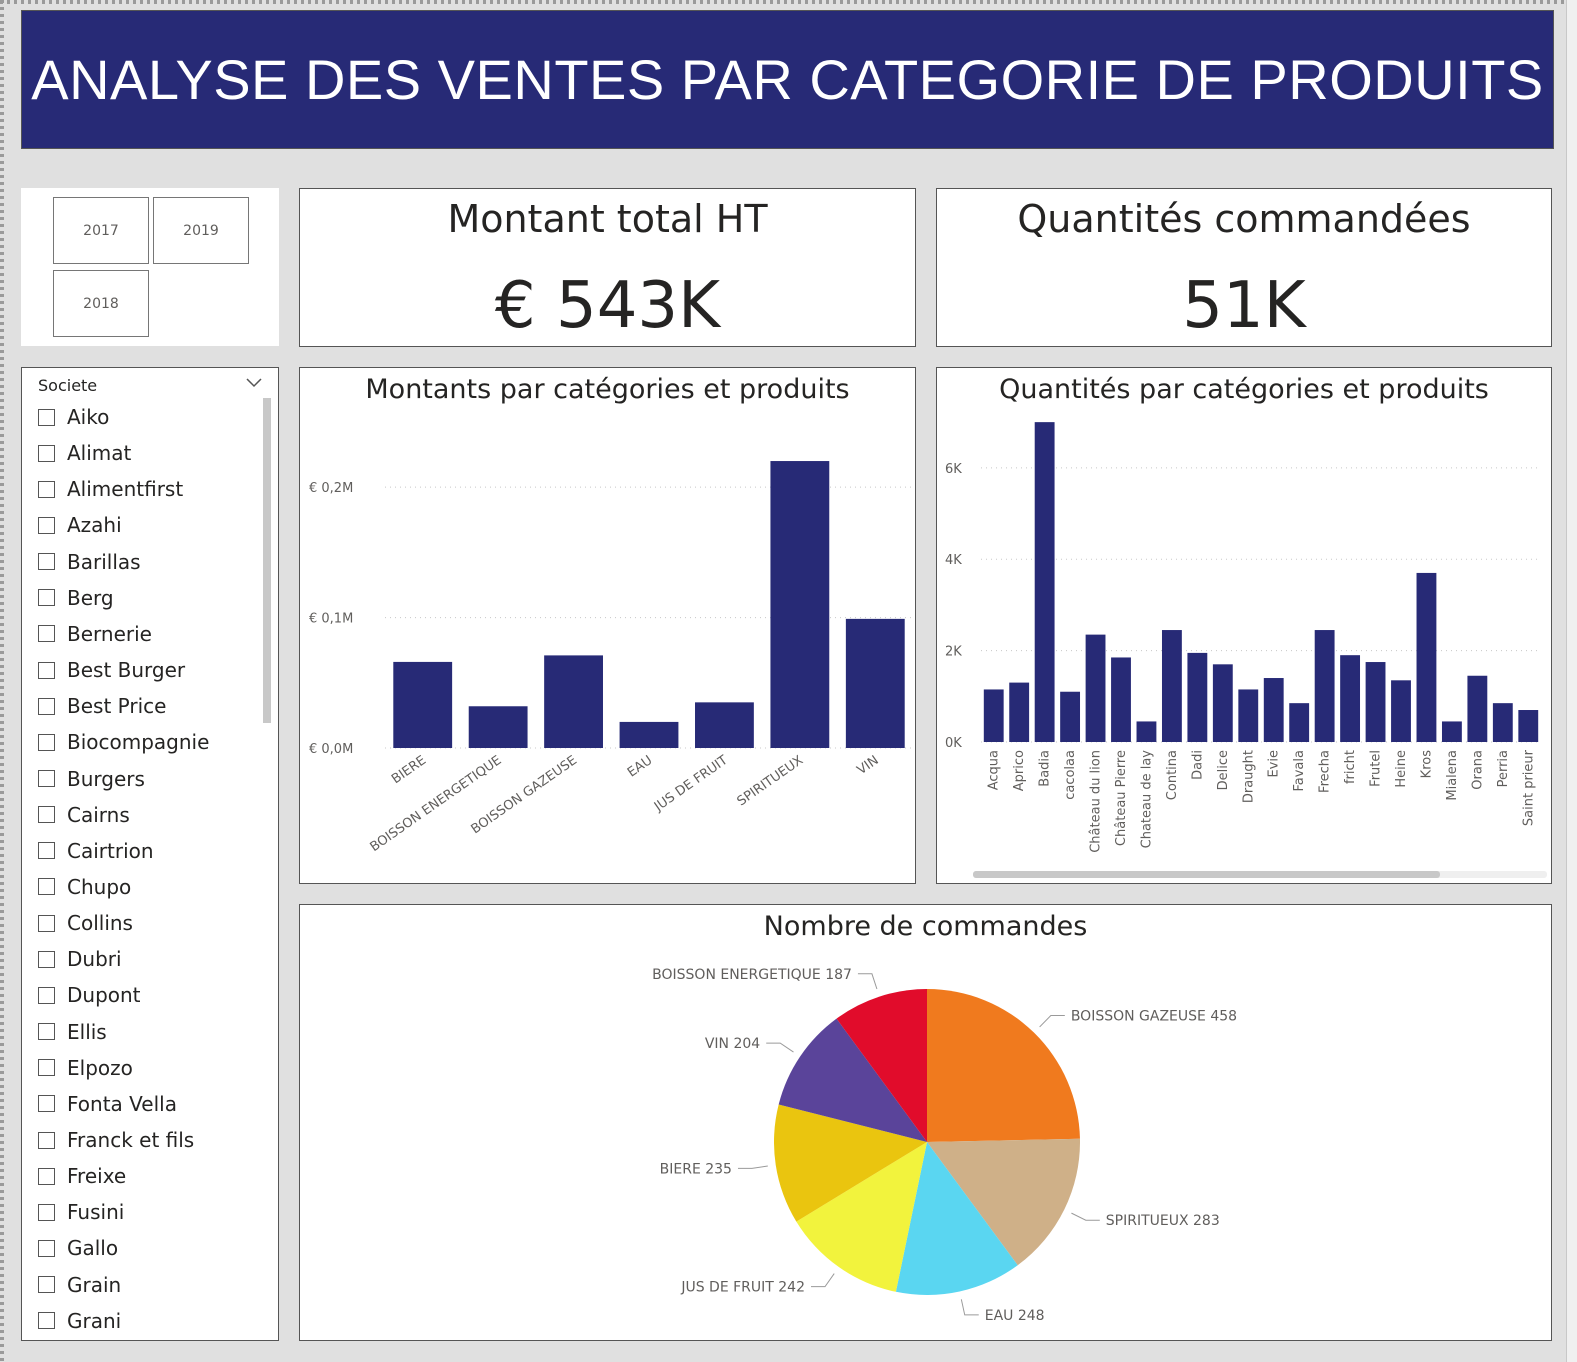  Describe the element at coordinates (1503, 768) in the screenshot. I see `x-tick-label: Perria` at that location.